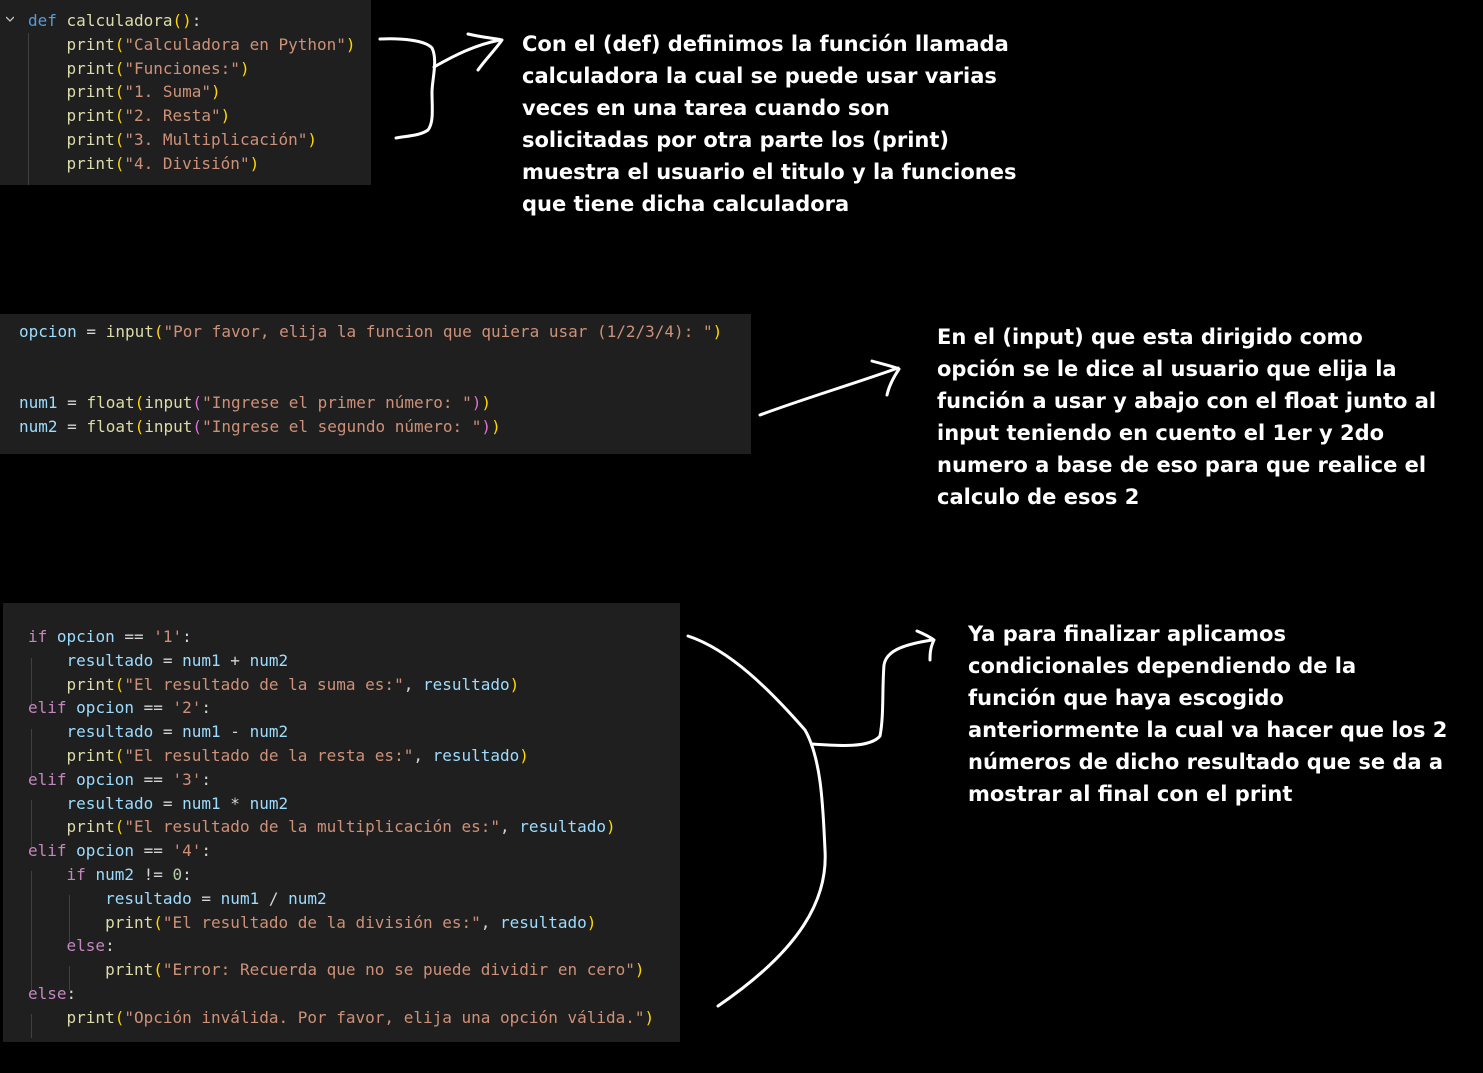 The width and height of the screenshot is (1483, 1073). What do you see at coordinates (829, 391) in the screenshot?
I see `arrow-input-shaft` at bounding box center [829, 391].